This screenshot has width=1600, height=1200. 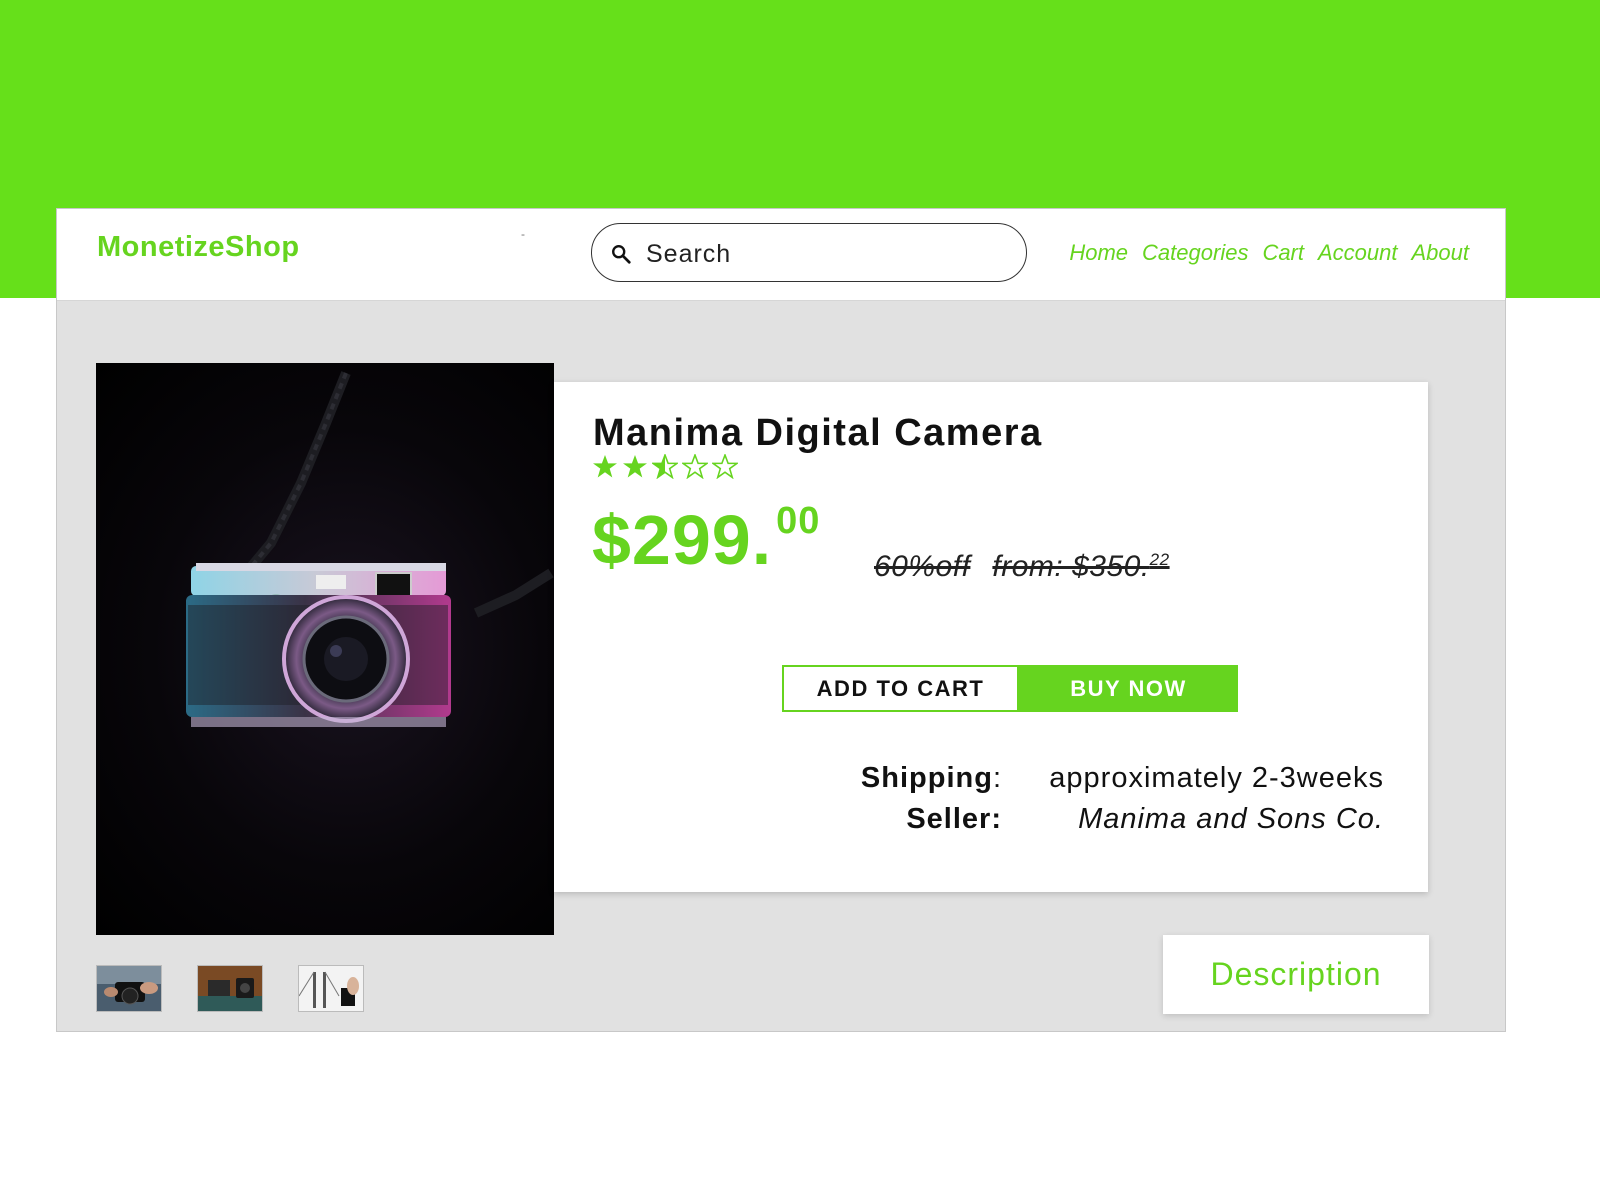 What do you see at coordinates (1358, 253) in the screenshot?
I see `nav-link-account: Account` at bounding box center [1358, 253].